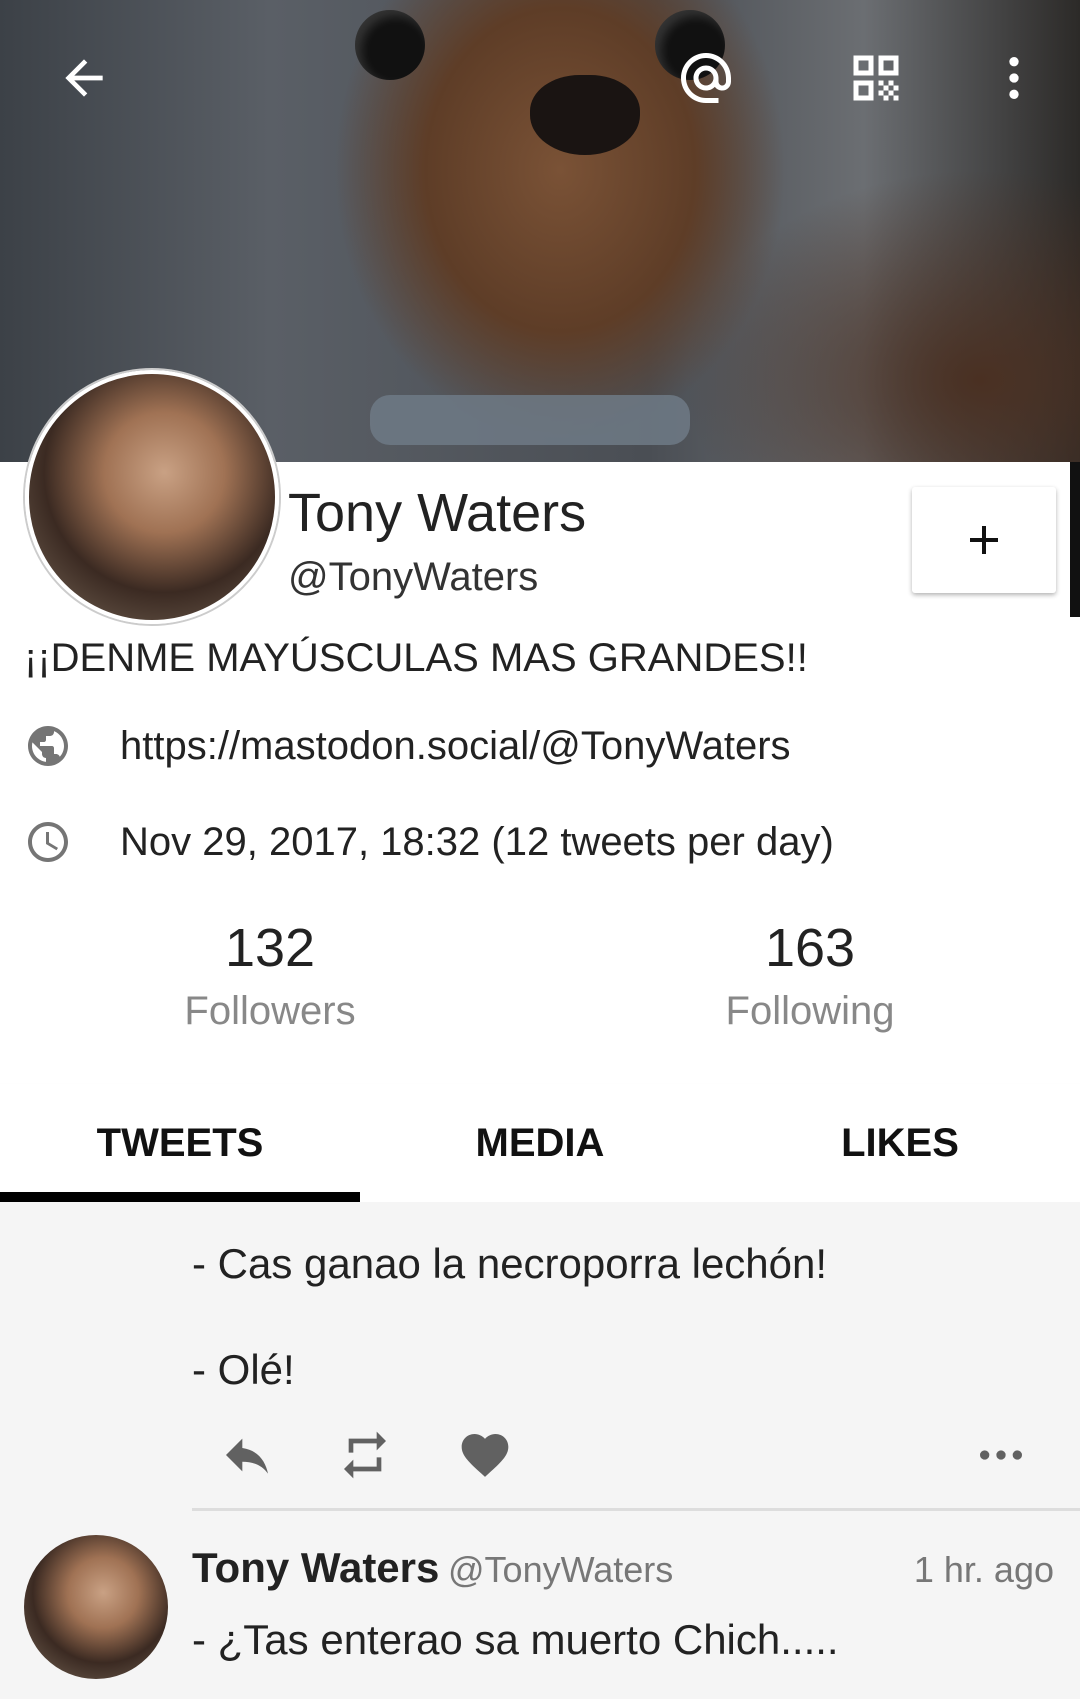 This screenshot has width=1080, height=1699. What do you see at coordinates (270, 1011) in the screenshot?
I see `followers-label: Followers` at bounding box center [270, 1011].